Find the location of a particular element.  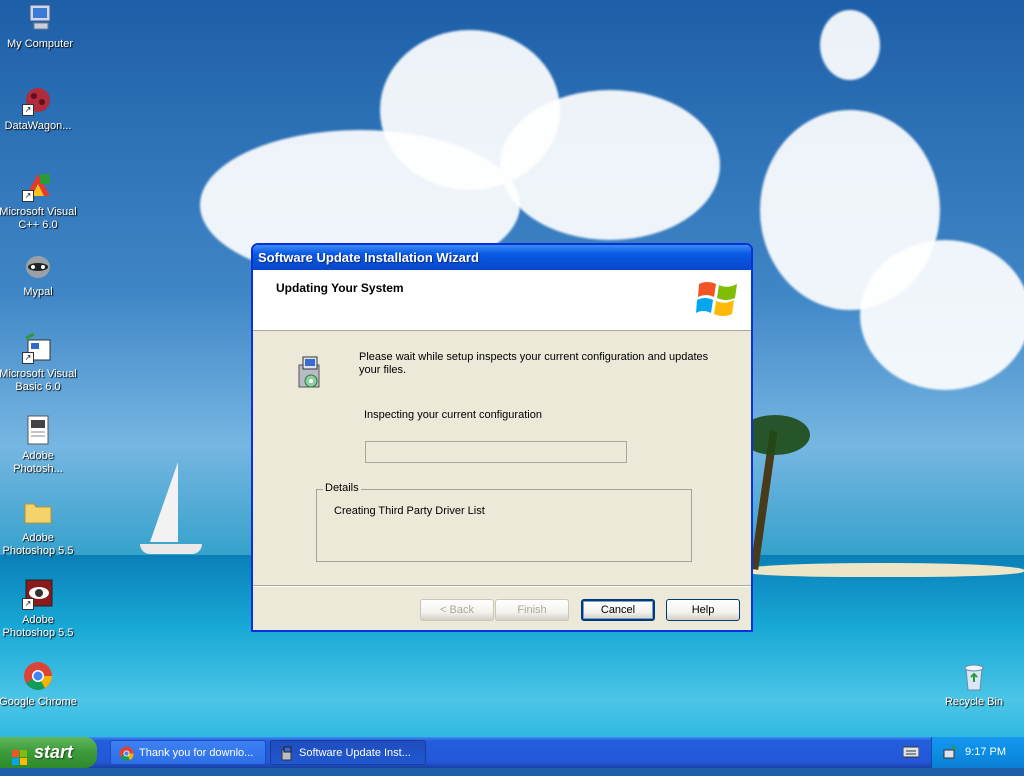

cancel-button: Cancel is located at coordinates (618, 610).